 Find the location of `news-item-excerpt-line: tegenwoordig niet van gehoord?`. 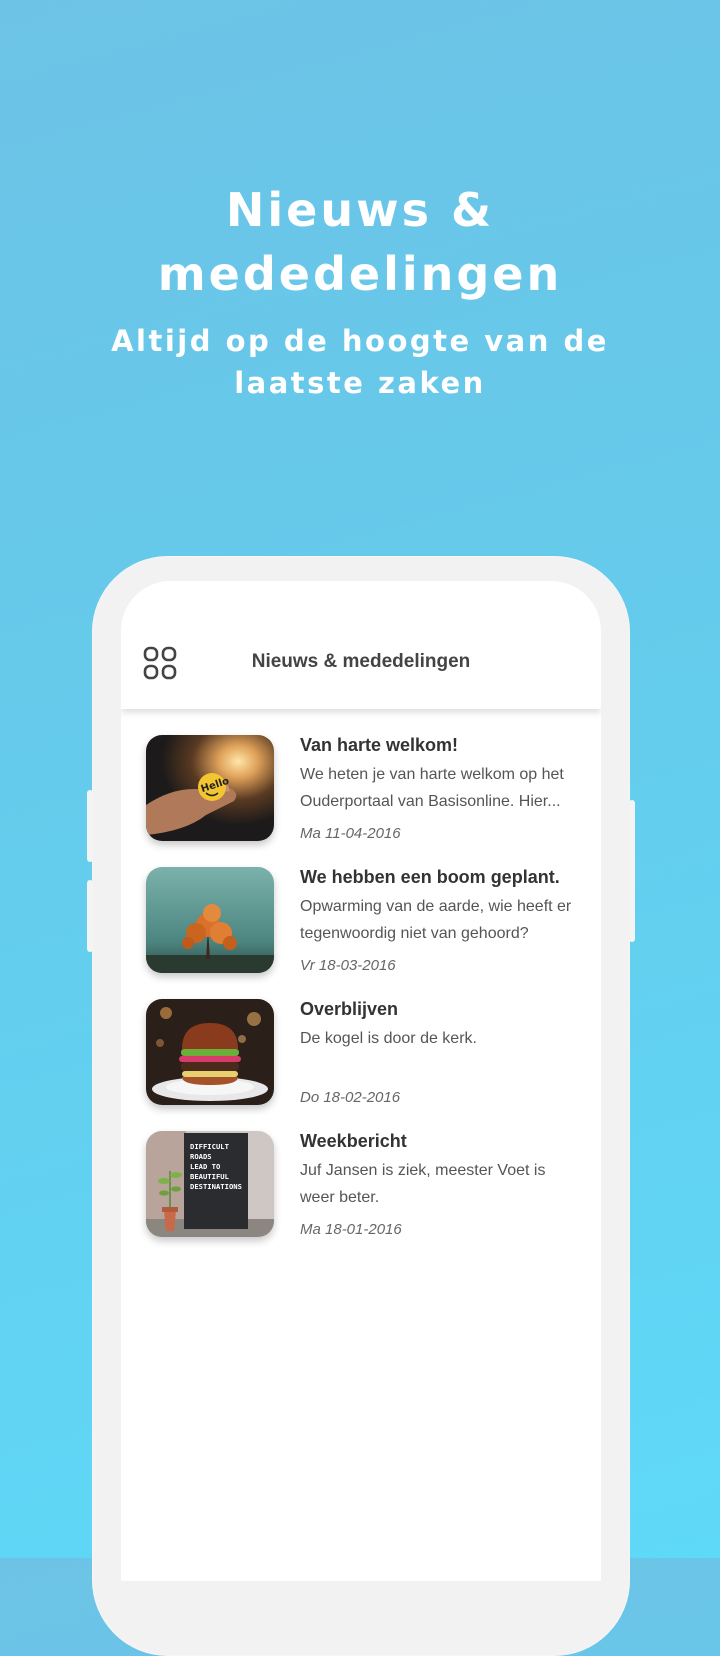

news-item-excerpt-line: tegenwoordig niet van gehoord? is located at coordinates (414, 933).